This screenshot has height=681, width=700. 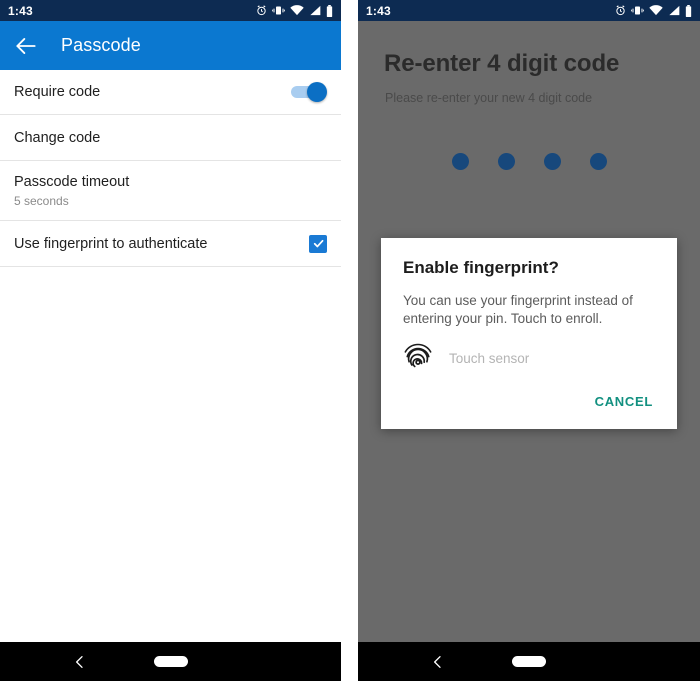 I want to click on settings-row-label: Require code, so click(x=57, y=92).